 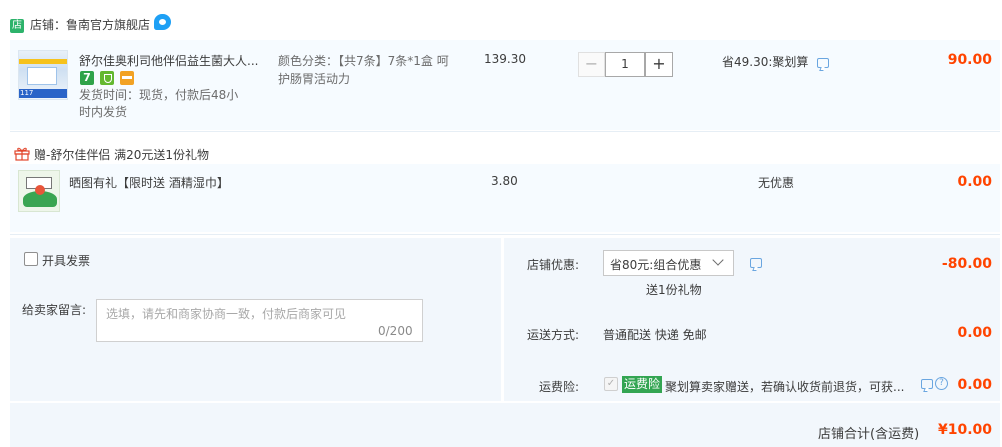 I want to click on gift-thumbnail, so click(x=39, y=191).